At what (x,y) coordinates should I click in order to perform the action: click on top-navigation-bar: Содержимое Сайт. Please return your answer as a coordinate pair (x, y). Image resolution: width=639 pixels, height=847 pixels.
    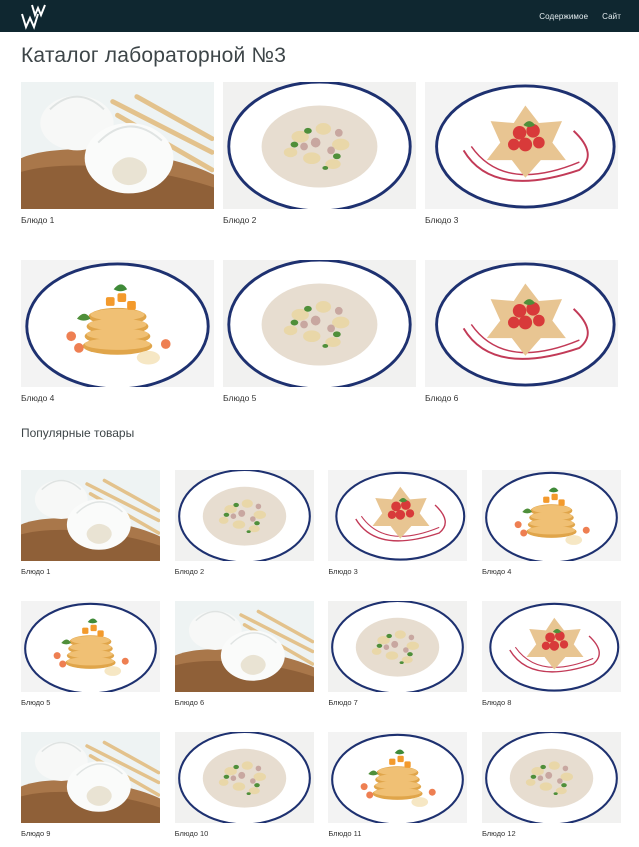
    Looking at the image, I should click on (319, 16).